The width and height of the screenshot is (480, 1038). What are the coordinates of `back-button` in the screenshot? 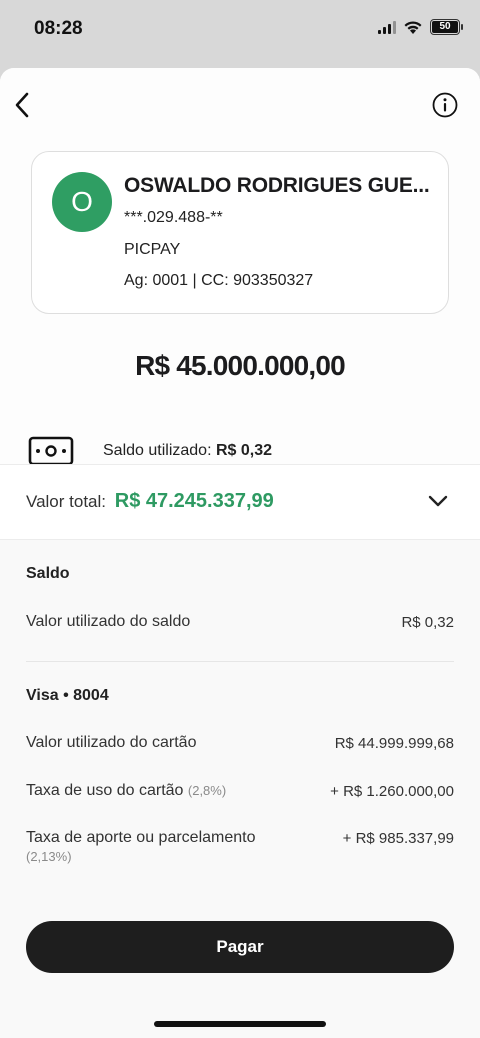 It's located at (22, 105).